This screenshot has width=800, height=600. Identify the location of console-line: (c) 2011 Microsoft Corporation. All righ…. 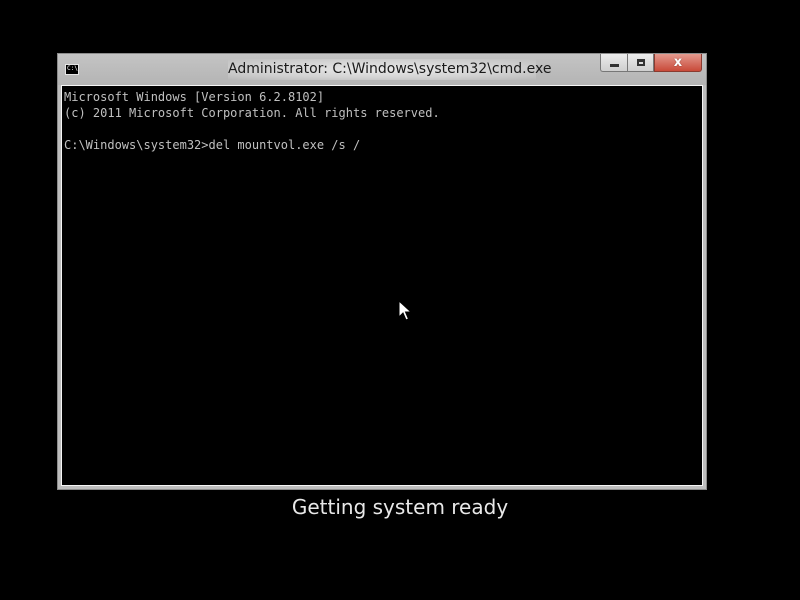
(252, 113).